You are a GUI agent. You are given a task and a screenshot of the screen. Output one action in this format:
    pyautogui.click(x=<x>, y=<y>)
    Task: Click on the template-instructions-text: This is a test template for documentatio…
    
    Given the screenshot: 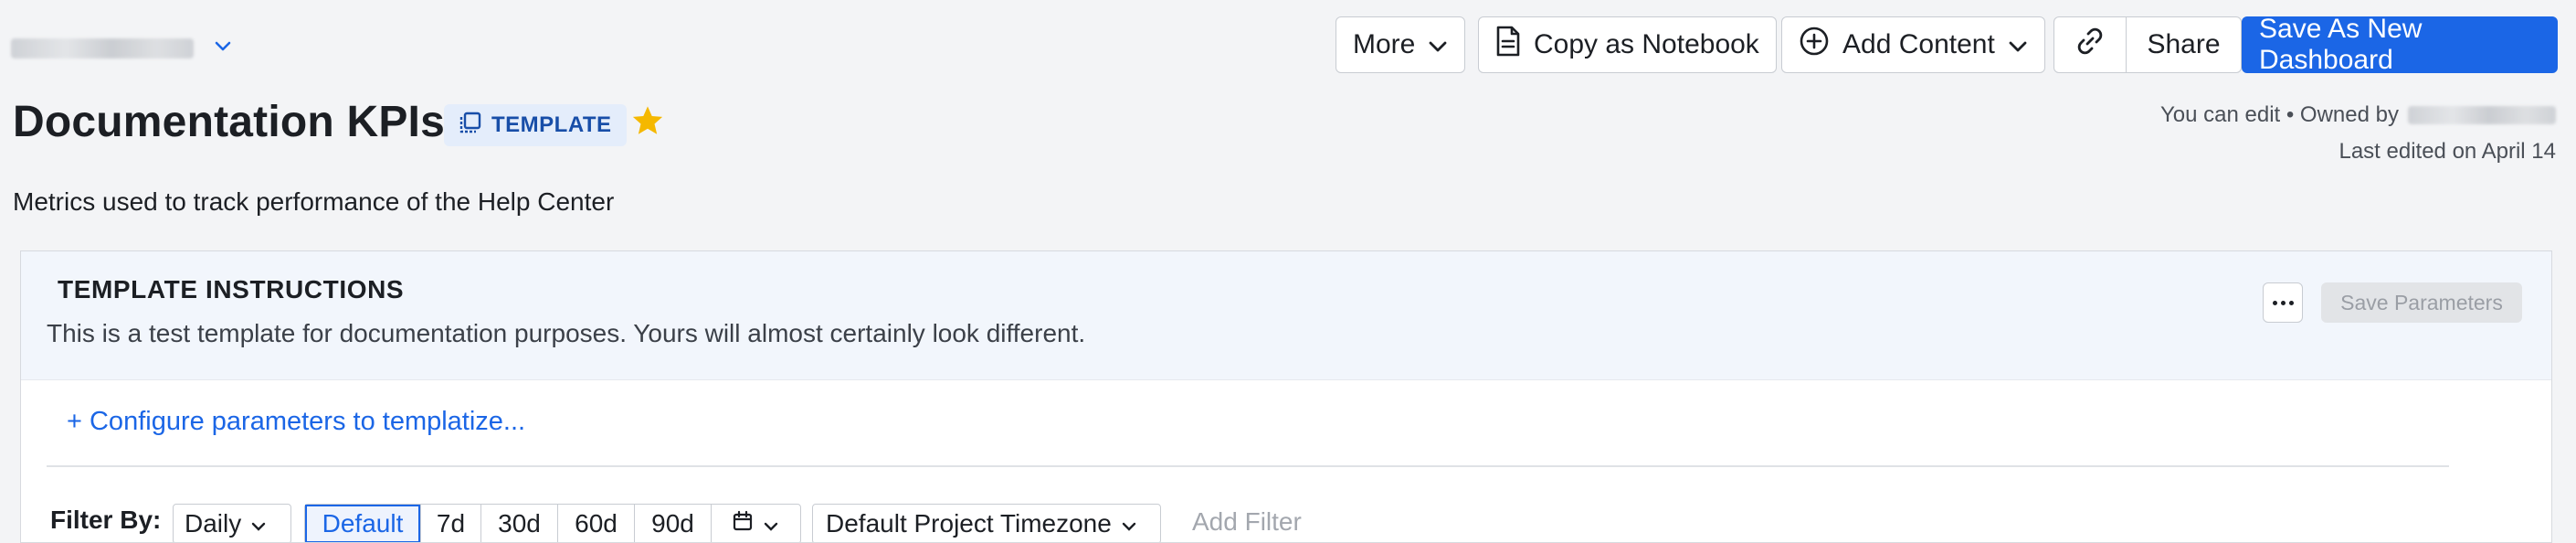 What is the action you would take?
    pyautogui.click(x=566, y=333)
    